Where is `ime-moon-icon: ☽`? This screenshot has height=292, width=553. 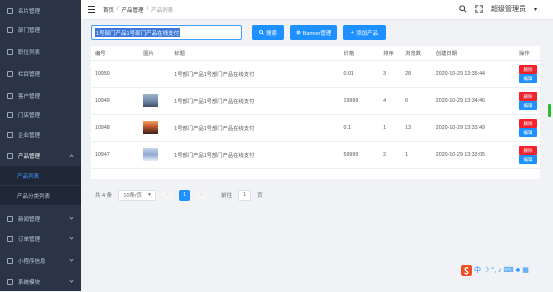
ime-moon-icon: ☽ is located at coordinates (486, 270).